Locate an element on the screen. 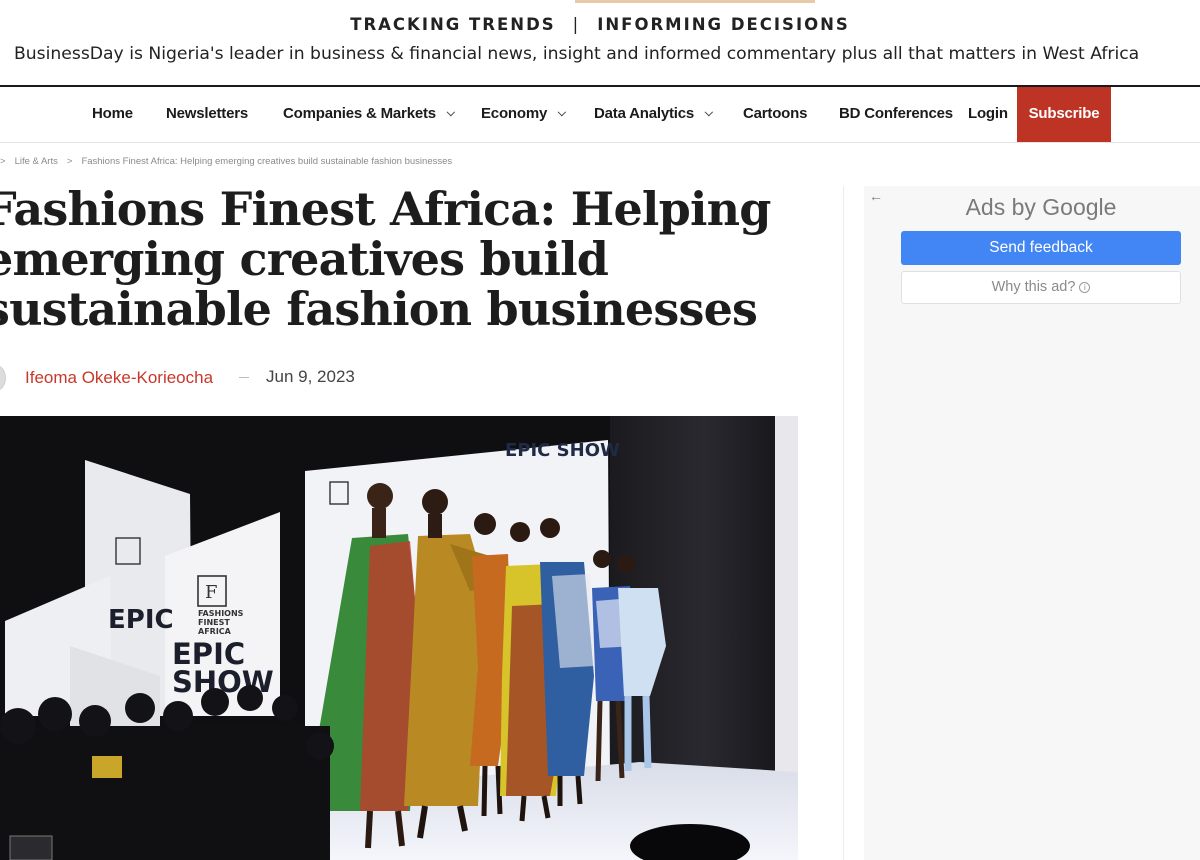  panel-brand-2: FINEST is located at coordinates (214, 622).